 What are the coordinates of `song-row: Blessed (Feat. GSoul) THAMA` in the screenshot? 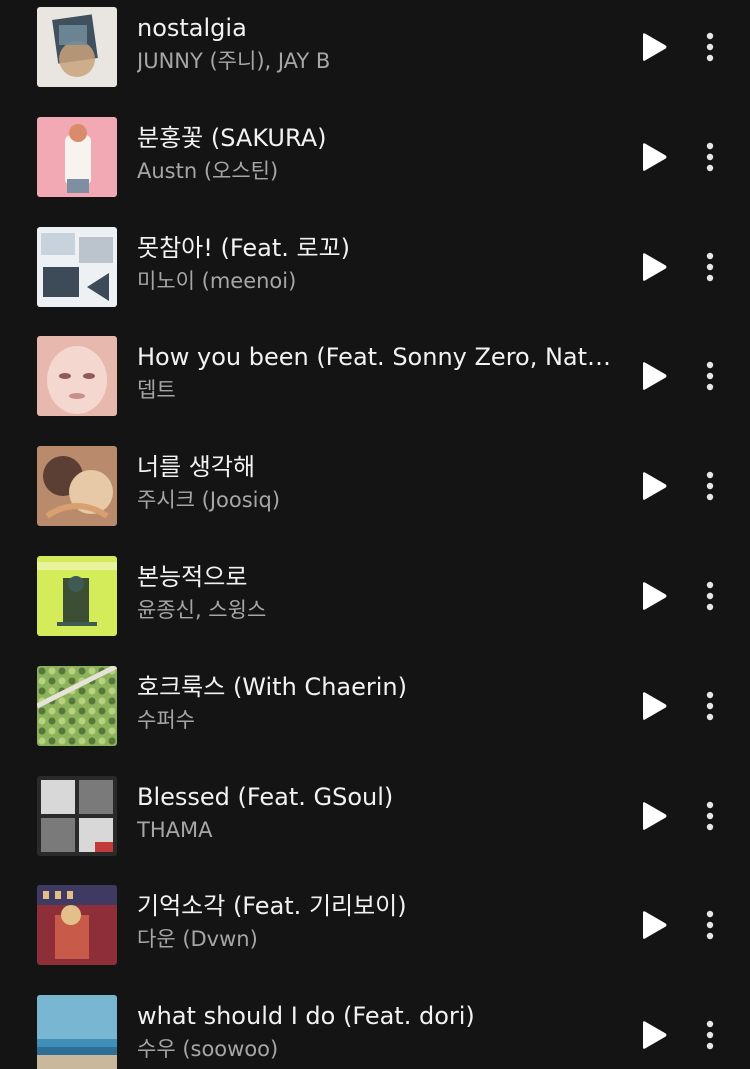 It's located at (375, 824).